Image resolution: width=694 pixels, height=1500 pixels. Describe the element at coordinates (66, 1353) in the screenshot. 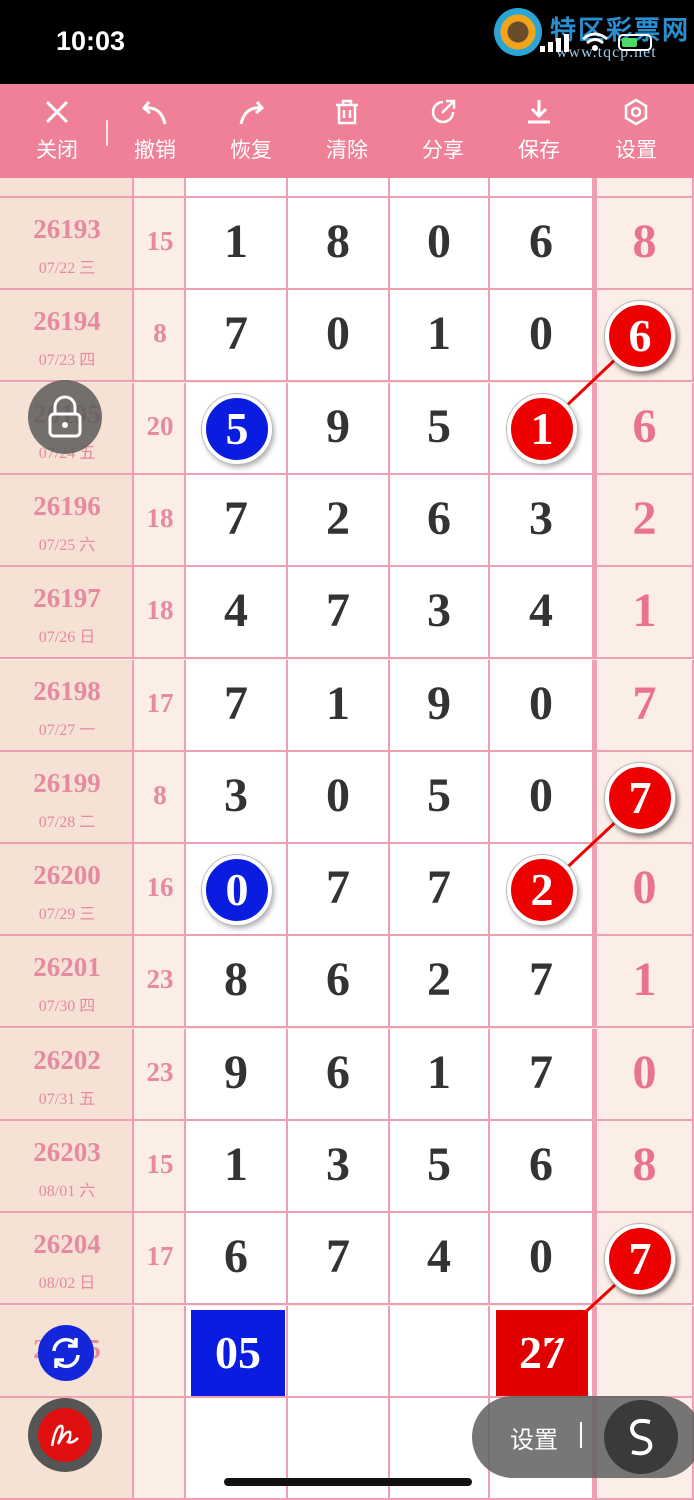

I see `refresh-button` at that location.